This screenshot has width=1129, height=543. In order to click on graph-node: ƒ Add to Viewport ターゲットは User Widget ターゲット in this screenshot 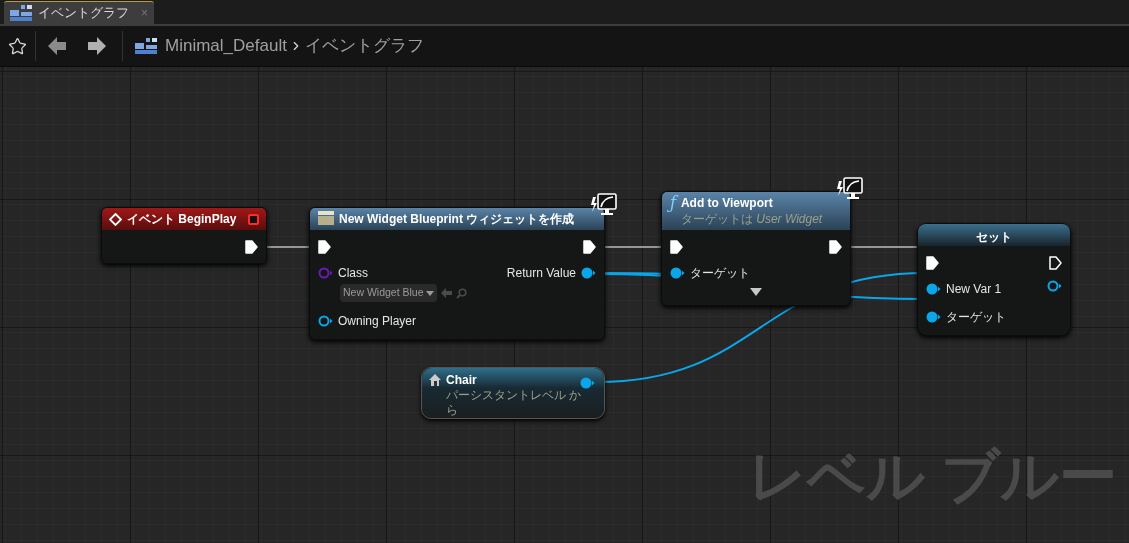, I will do `click(756, 248)`.